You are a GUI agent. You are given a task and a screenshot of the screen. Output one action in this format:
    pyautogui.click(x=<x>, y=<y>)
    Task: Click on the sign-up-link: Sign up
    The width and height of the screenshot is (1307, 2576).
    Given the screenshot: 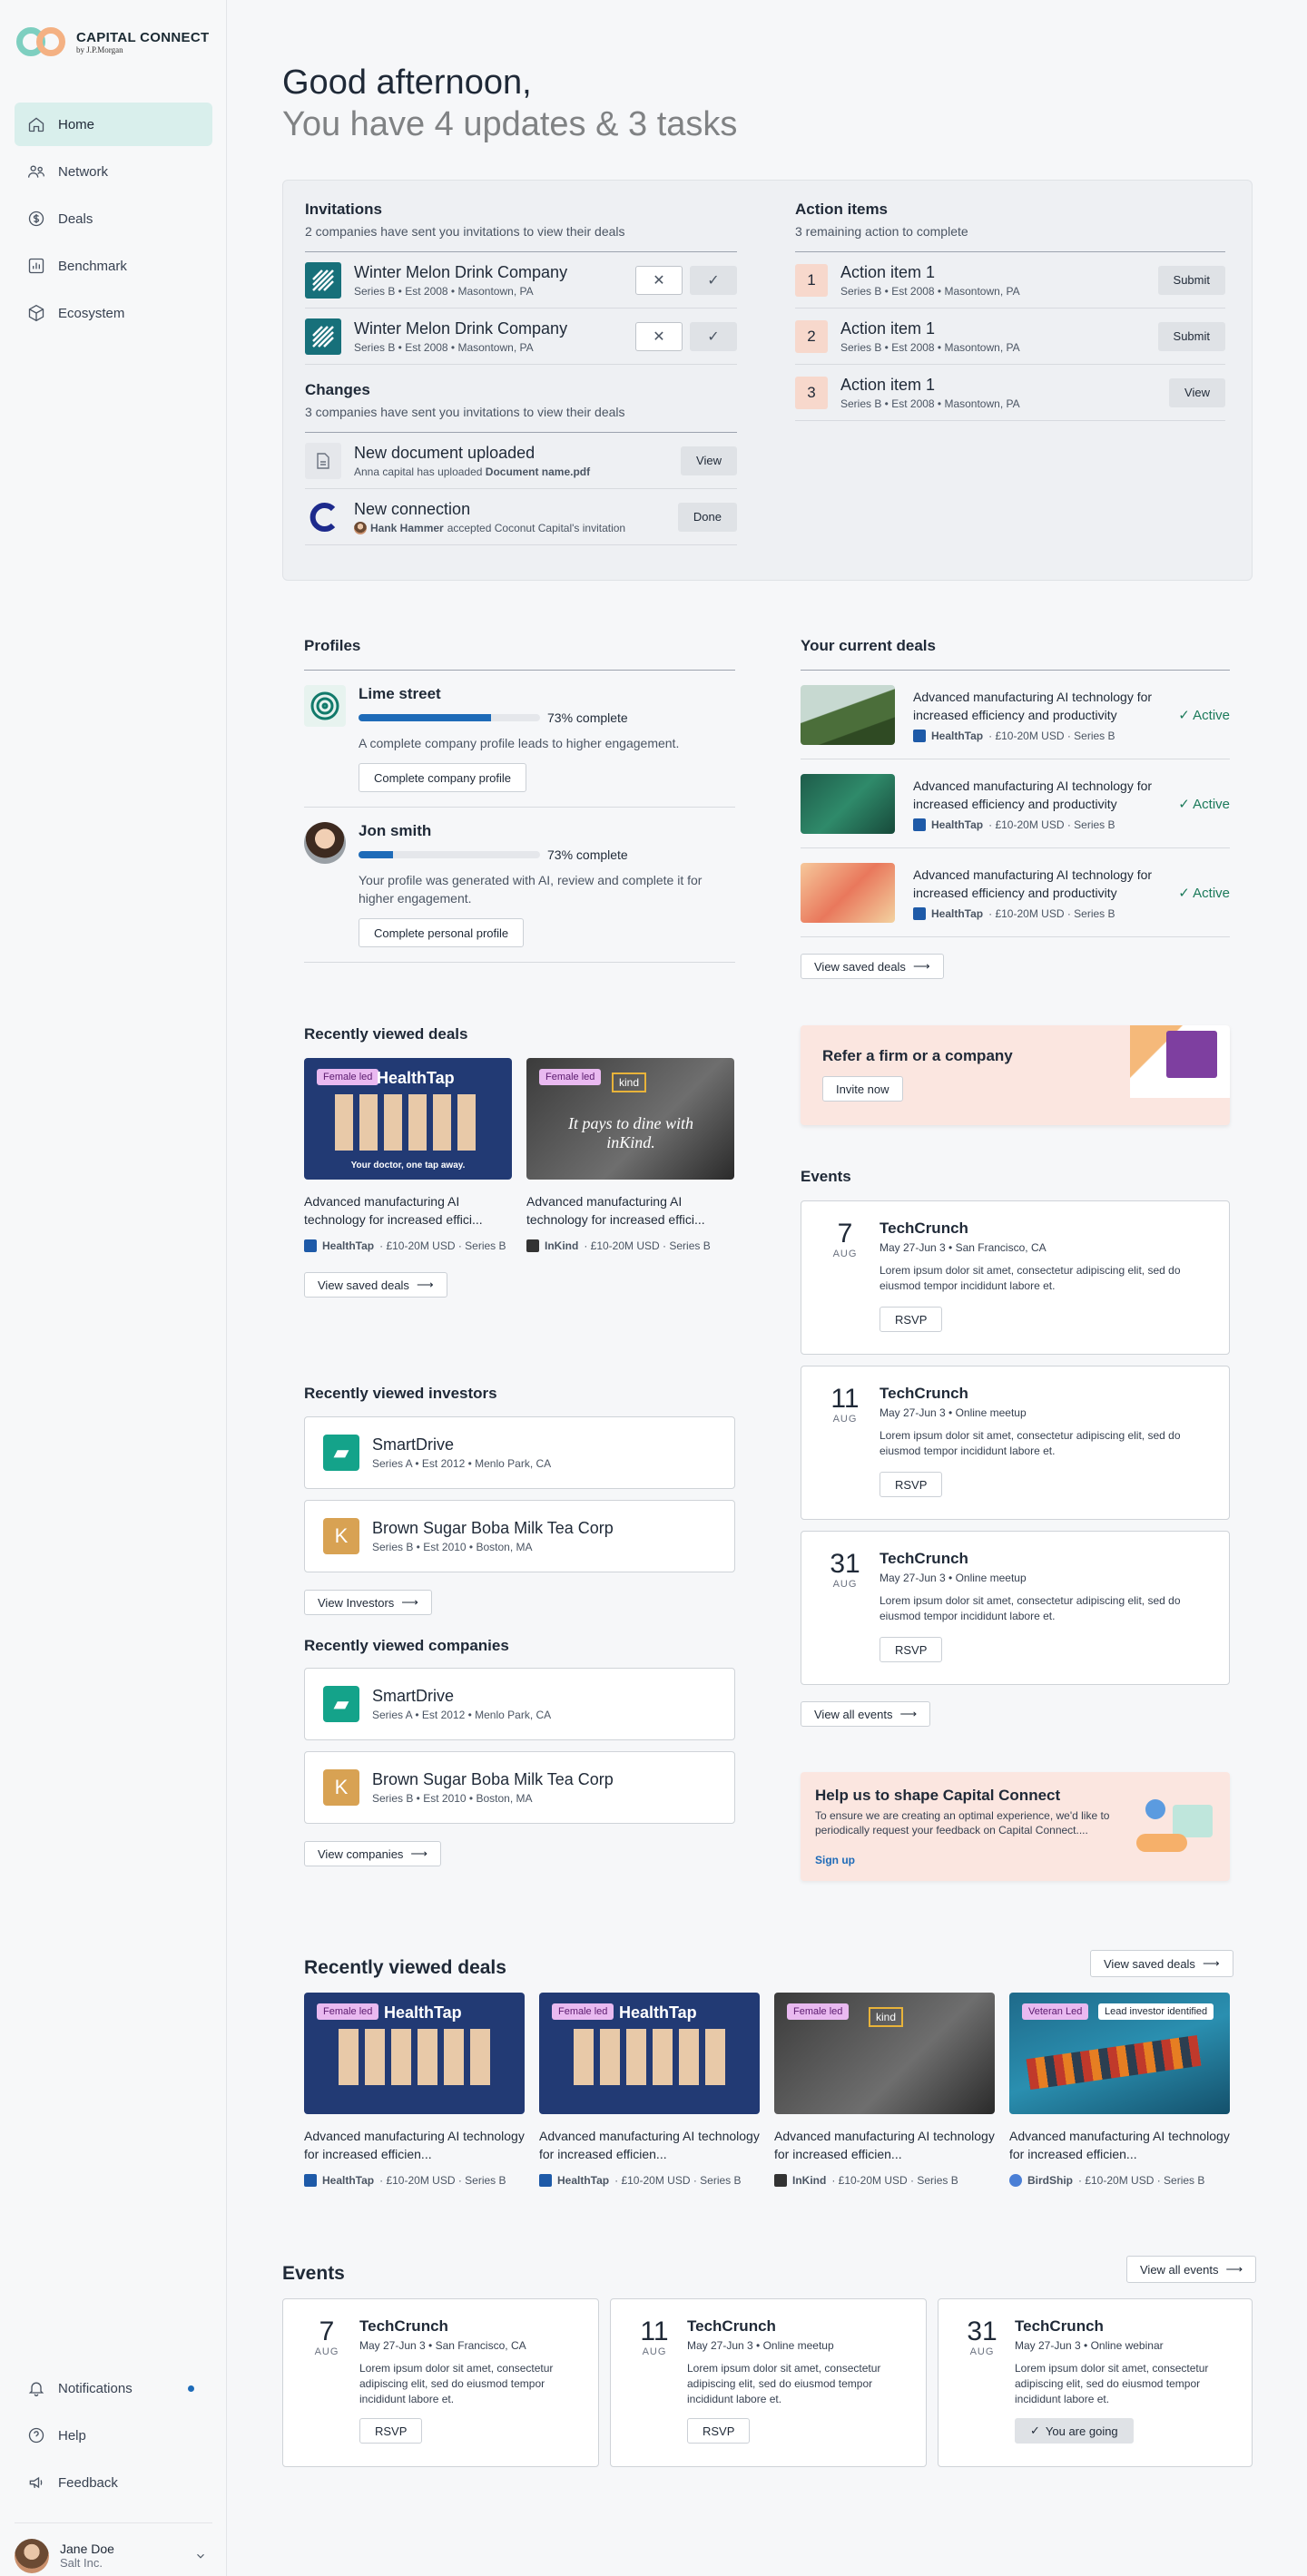 What is the action you would take?
    pyautogui.click(x=835, y=1860)
    